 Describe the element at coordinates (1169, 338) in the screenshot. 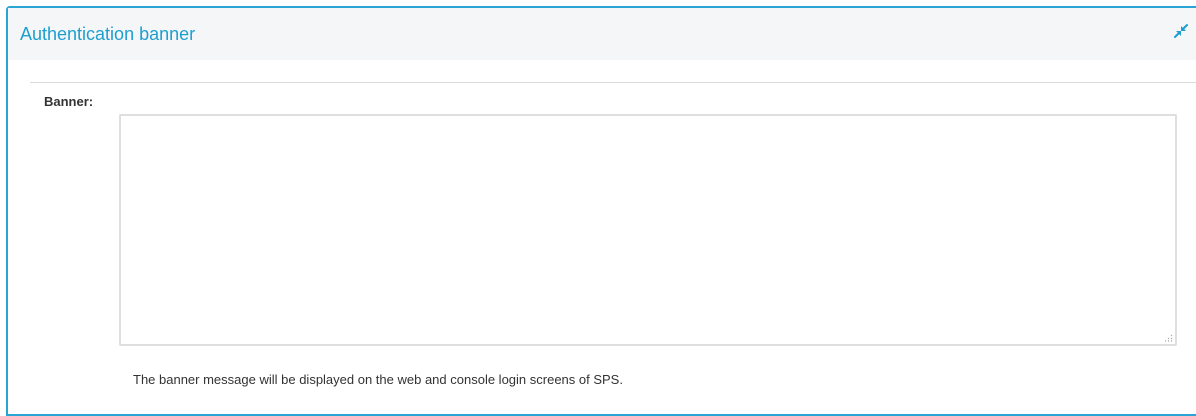

I see `resize-grip-icon` at that location.